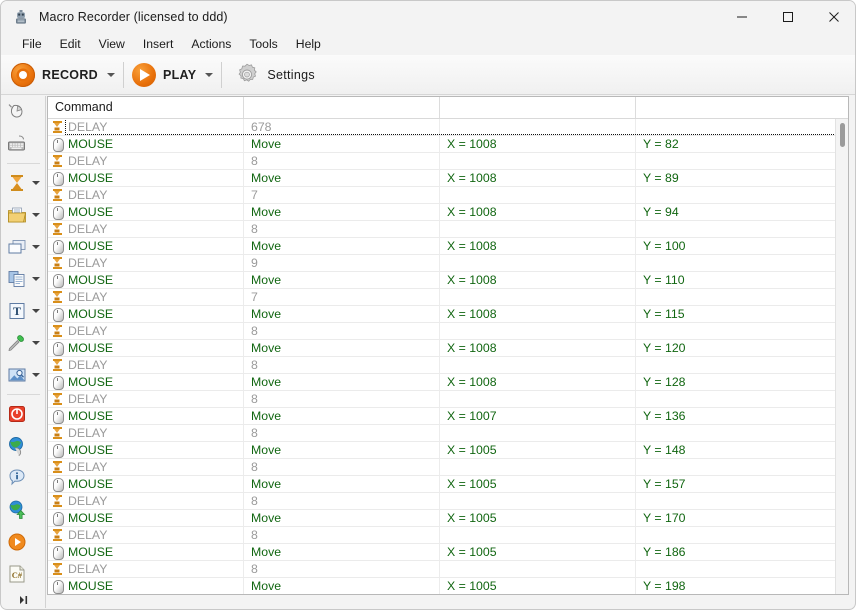  Describe the element at coordinates (448, 144) in the screenshot. I see `table-row: MOUSE Move X = 1008 Y = 82` at that location.